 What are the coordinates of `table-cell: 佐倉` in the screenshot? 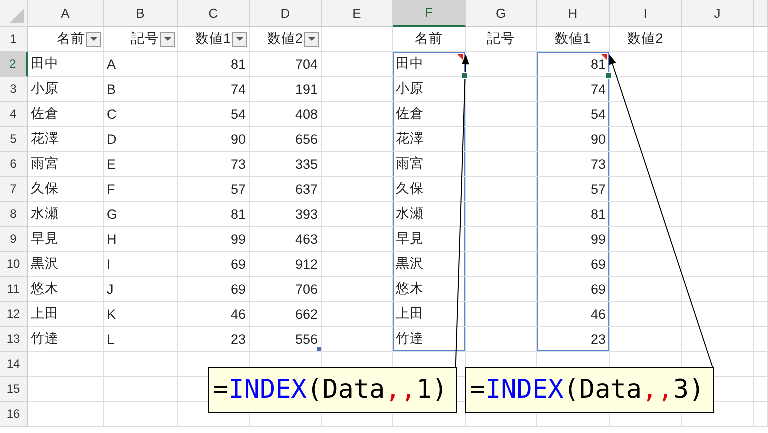 It's located at (66, 114).